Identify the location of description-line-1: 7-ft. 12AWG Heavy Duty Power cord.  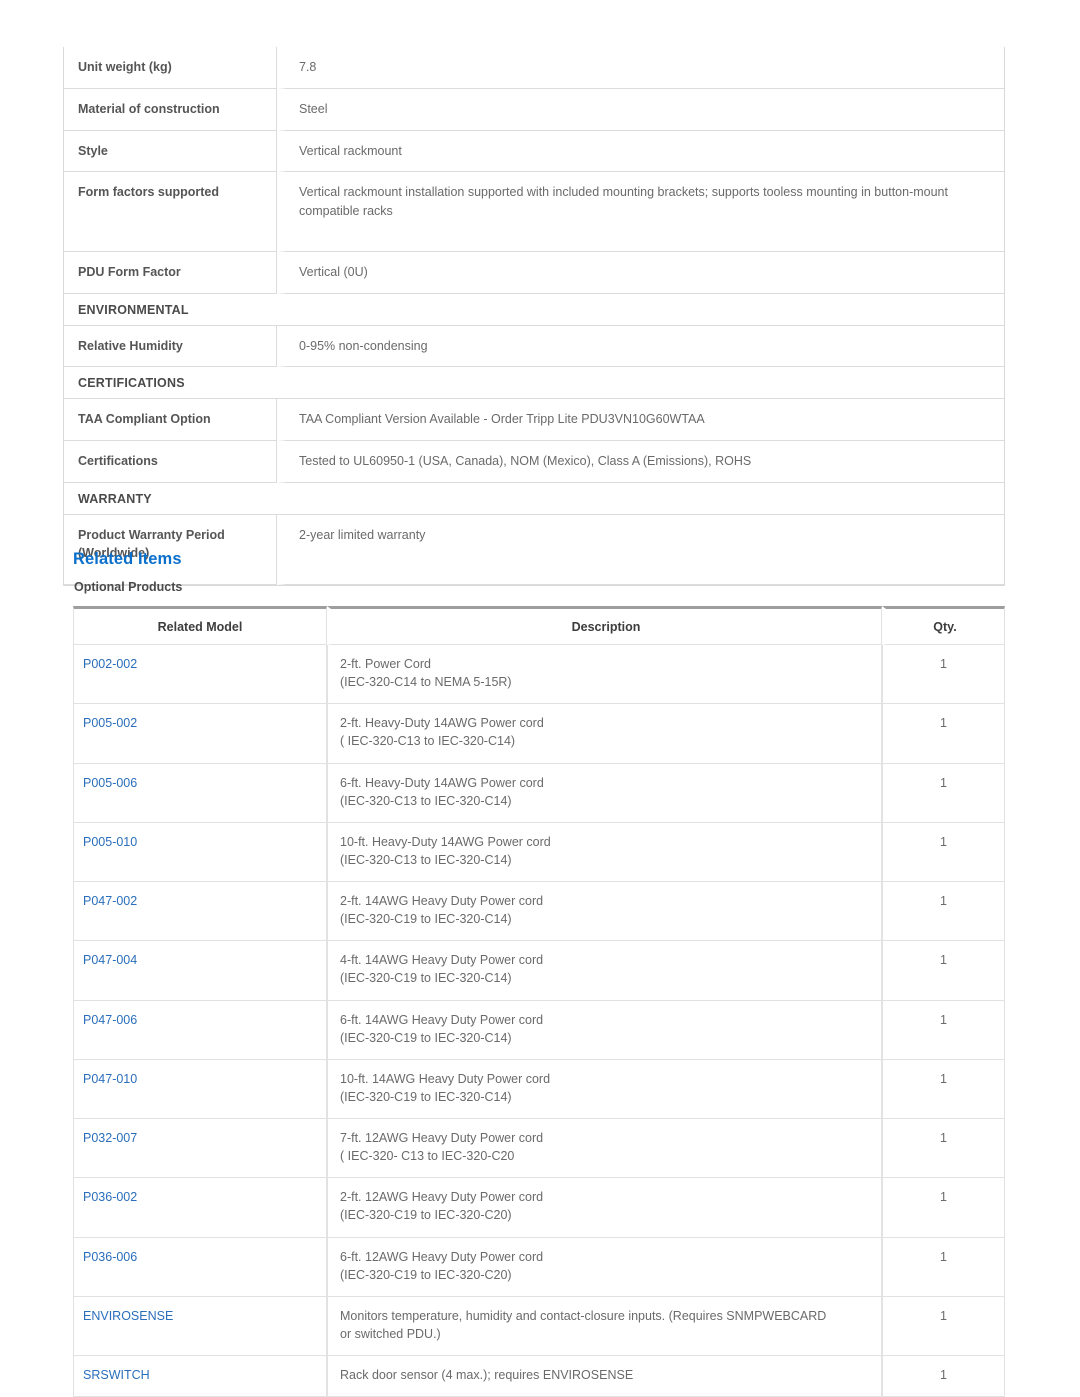
(442, 1138).